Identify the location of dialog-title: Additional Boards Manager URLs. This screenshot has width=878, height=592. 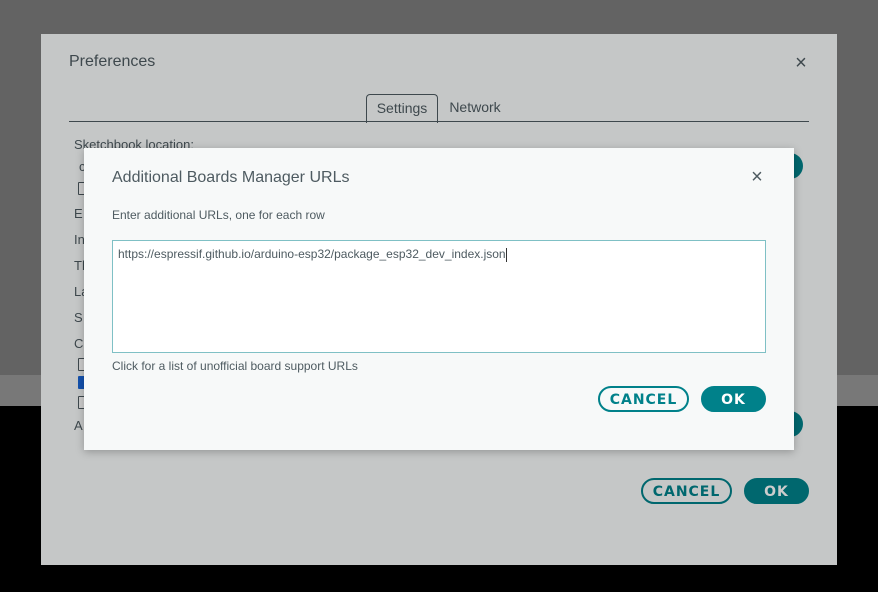
(231, 177).